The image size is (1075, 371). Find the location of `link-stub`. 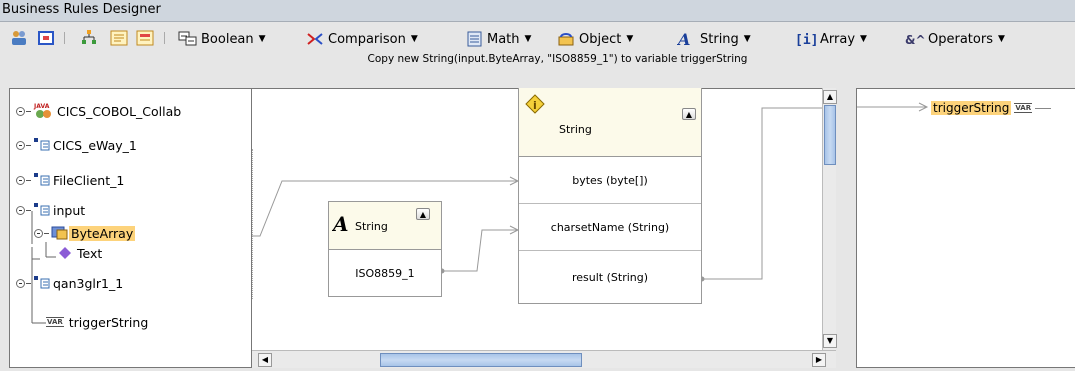

link-stub is located at coordinates (1043, 108).